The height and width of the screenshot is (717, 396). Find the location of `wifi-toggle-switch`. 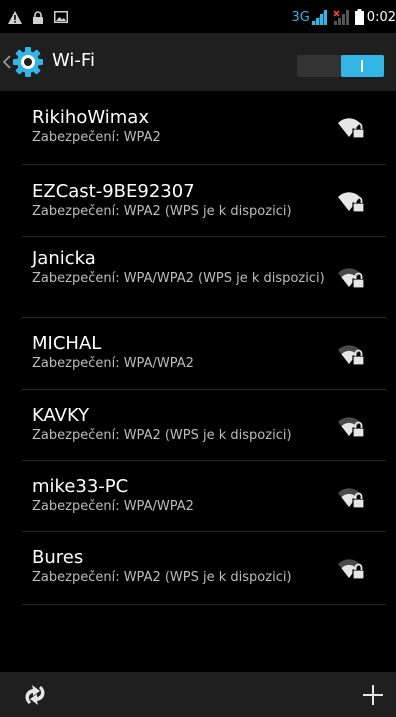

wifi-toggle-switch is located at coordinates (340, 66).